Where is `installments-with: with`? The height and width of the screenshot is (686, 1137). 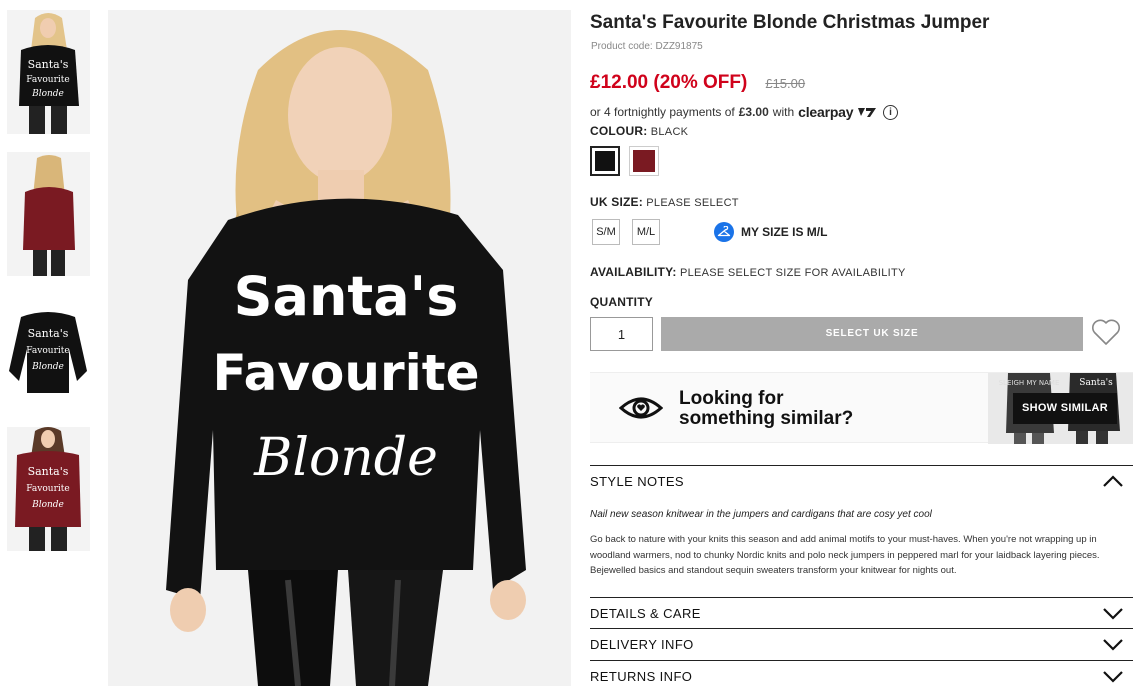 installments-with: with is located at coordinates (783, 112).